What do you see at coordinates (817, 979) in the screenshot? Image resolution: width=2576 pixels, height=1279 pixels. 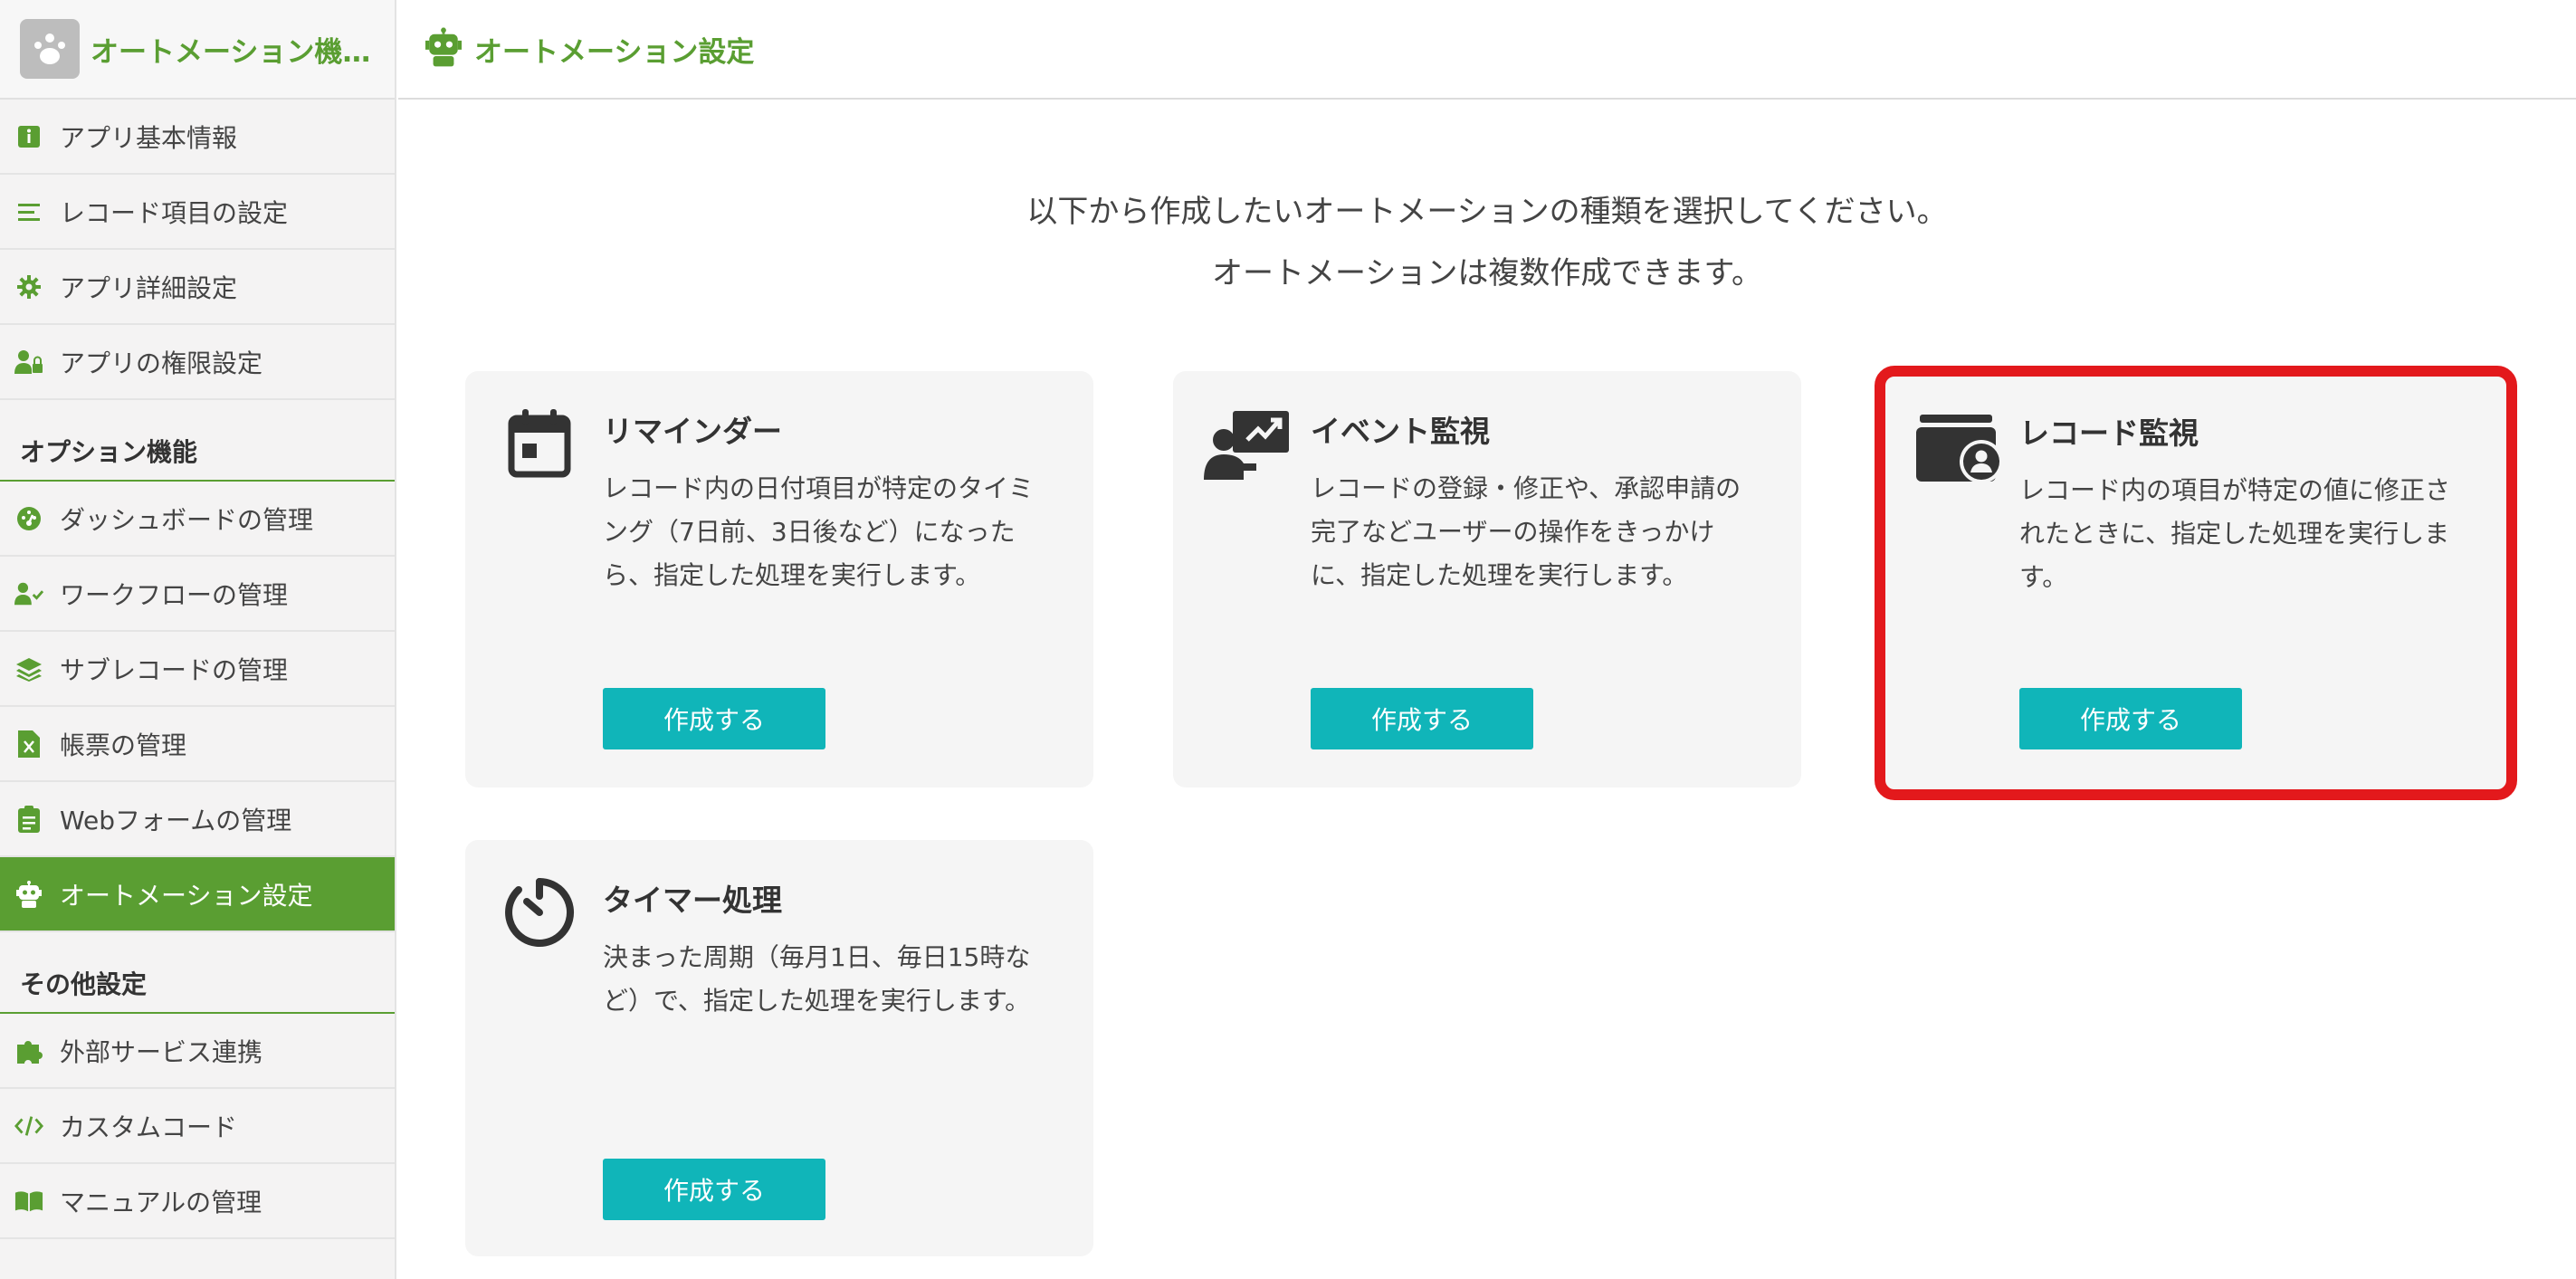 I see `card-description: 決まった周期（毎月1日、毎日15時など）で、指定した処理を実行します。` at bounding box center [817, 979].